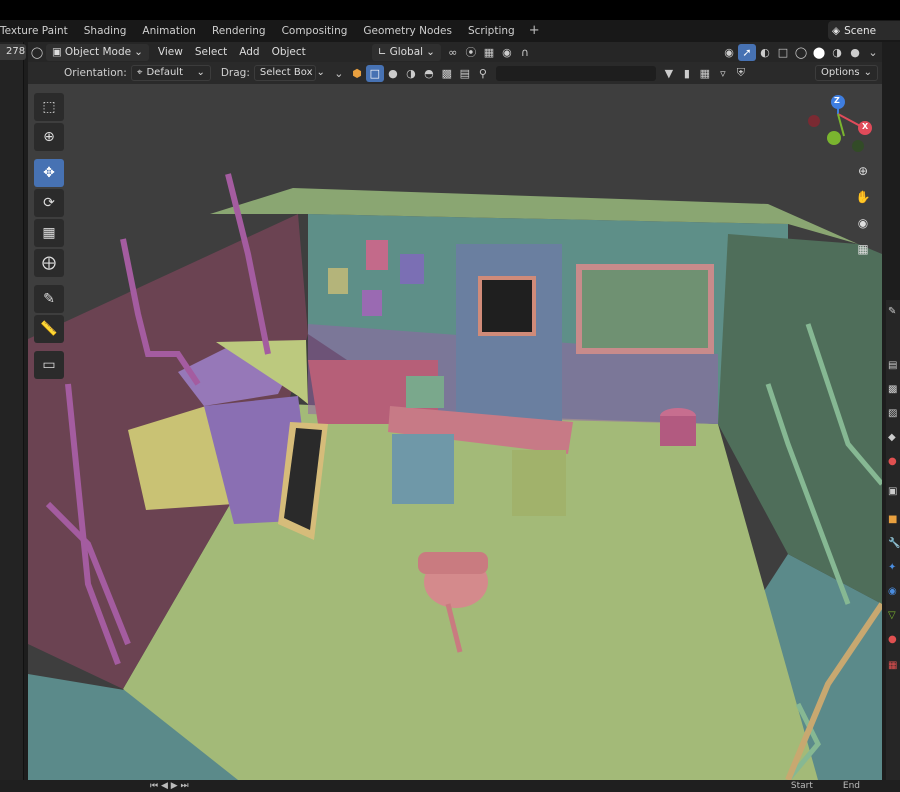  What do you see at coordinates (894, 545) in the screenshot?
I see `modifier-wrench-icon: 🔧` at bounding box center [894, 545].